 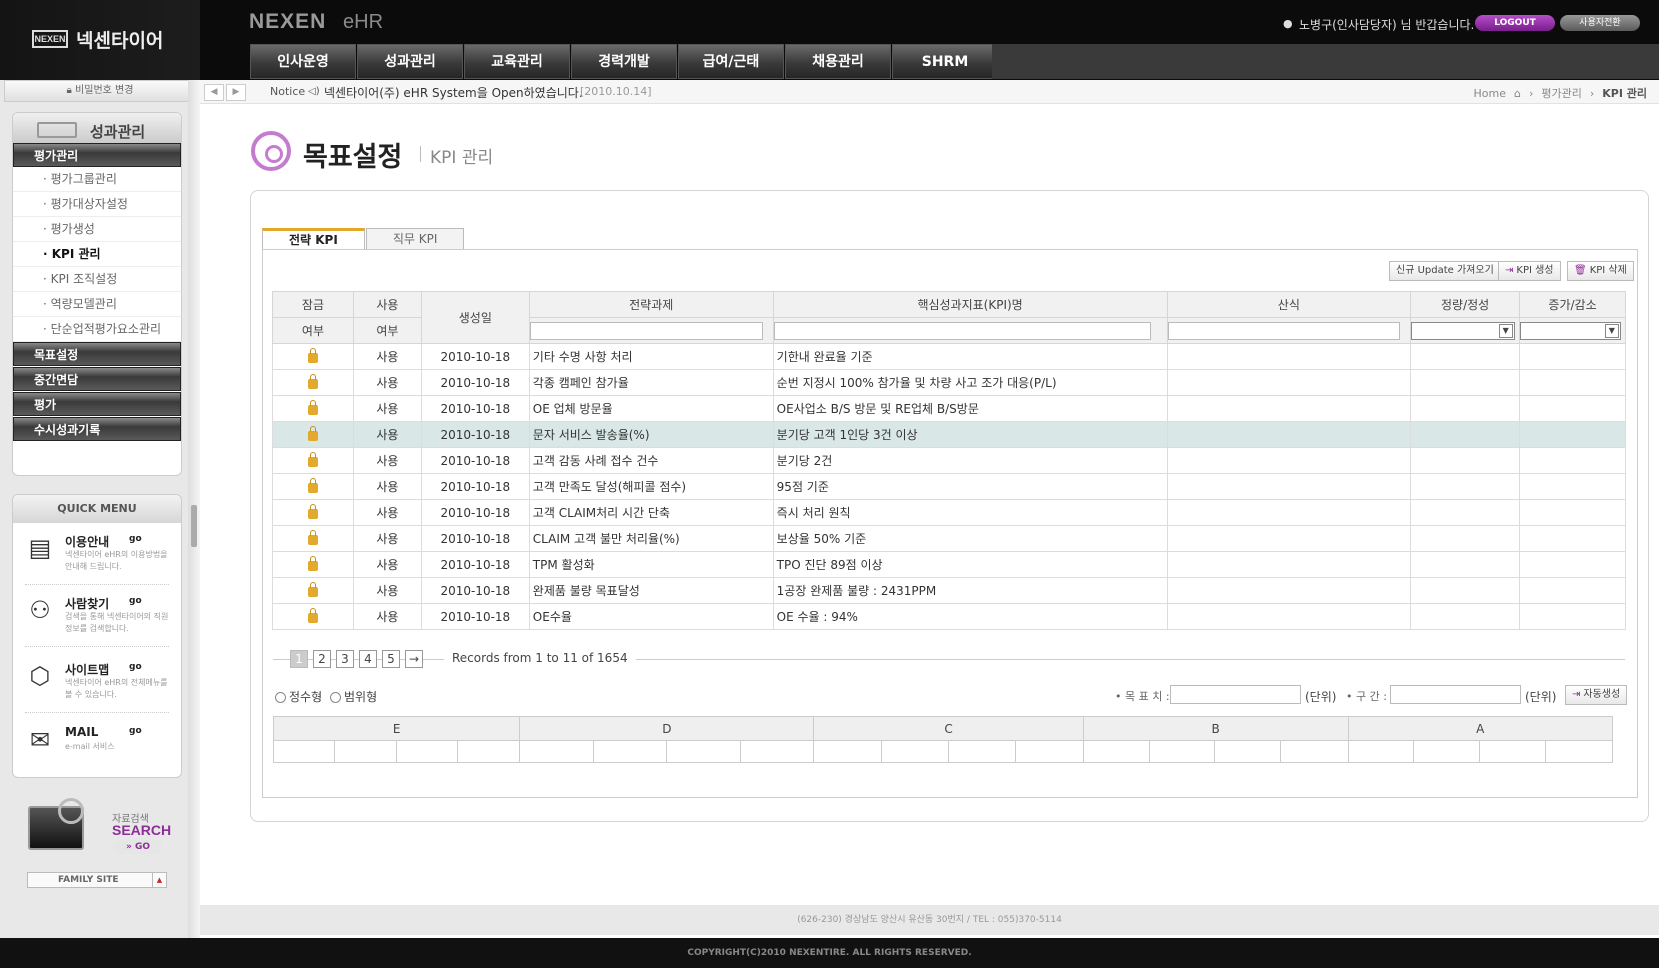 What do you see at coordinates (1463, 330) in the screenshot?
I see `type-filter-select: ▼` at bounding box center [1463, 330].